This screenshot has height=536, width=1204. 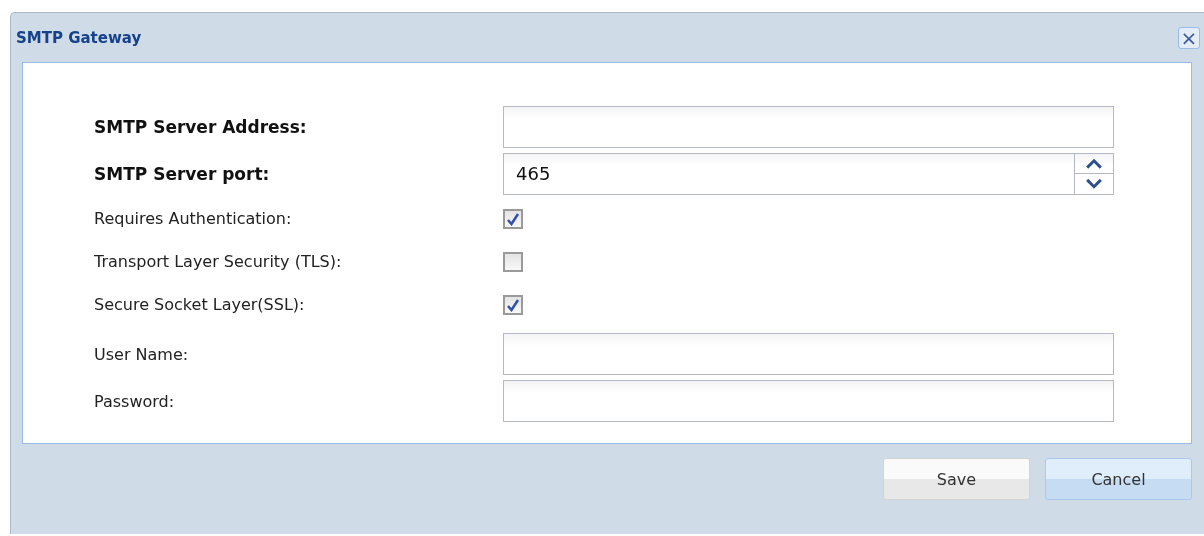 I want to click on field-label: Password:, so click(x=135, y=401).